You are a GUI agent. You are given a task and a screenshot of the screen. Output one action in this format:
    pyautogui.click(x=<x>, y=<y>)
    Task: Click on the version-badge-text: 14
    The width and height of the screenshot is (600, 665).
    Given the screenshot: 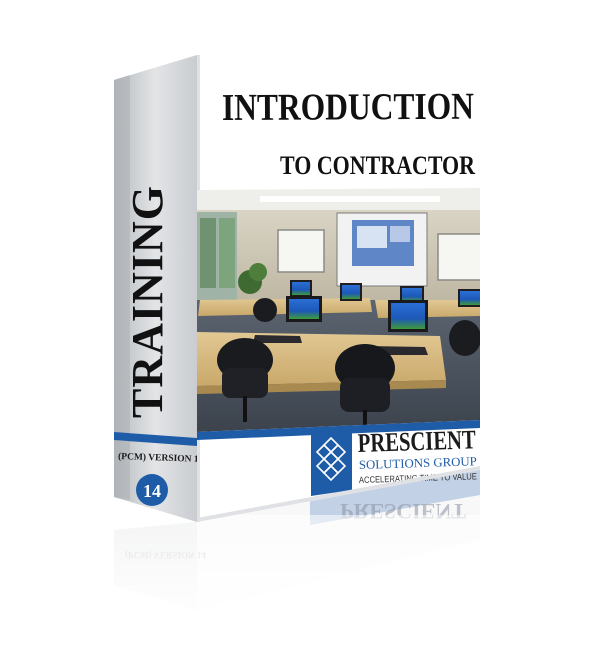 What is the action you would take?
    pyautogui.click(x=152, y=491)
    